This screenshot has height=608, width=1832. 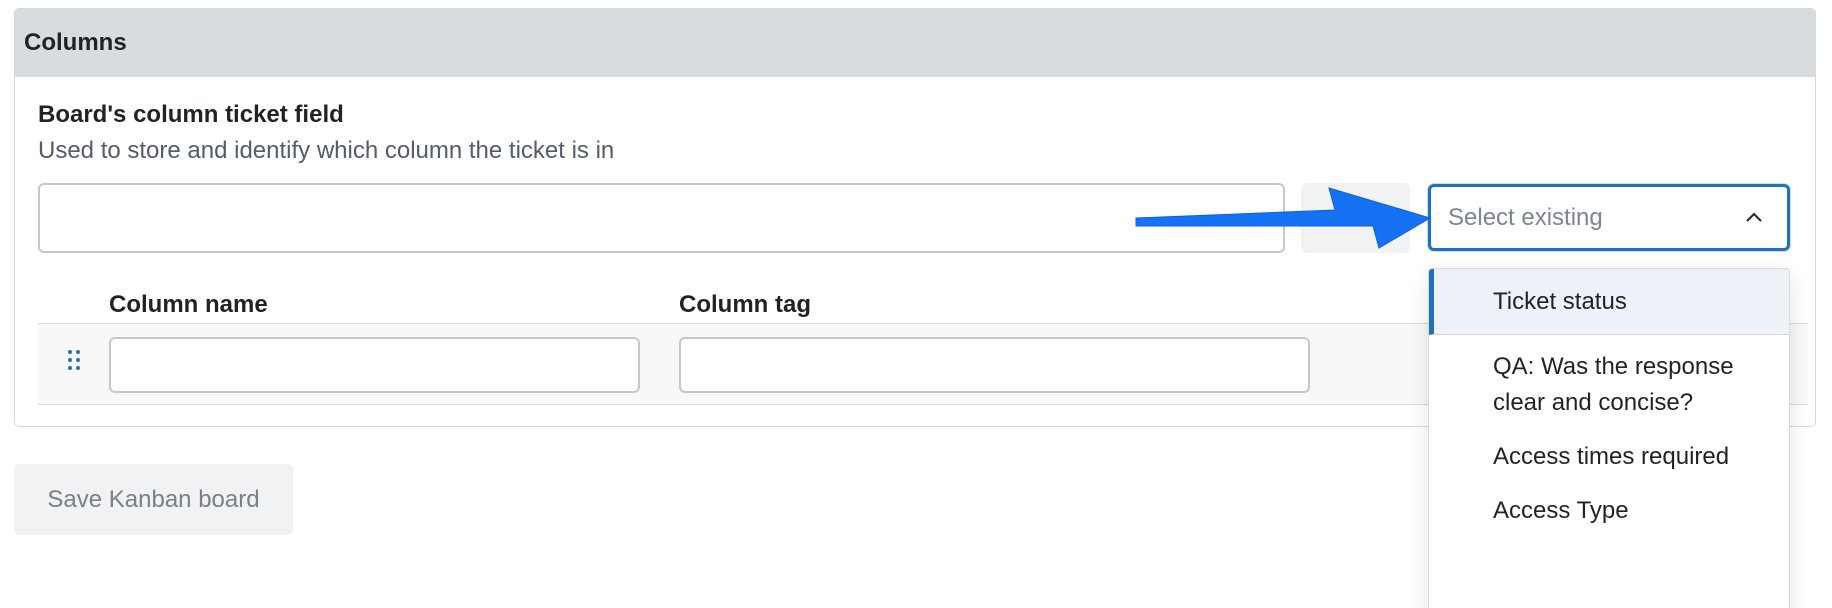 What do you see at coordinates (1283, 218) in the screenshot?
I see `blue-arrow-annotation` at bounding box center [1283, 218].